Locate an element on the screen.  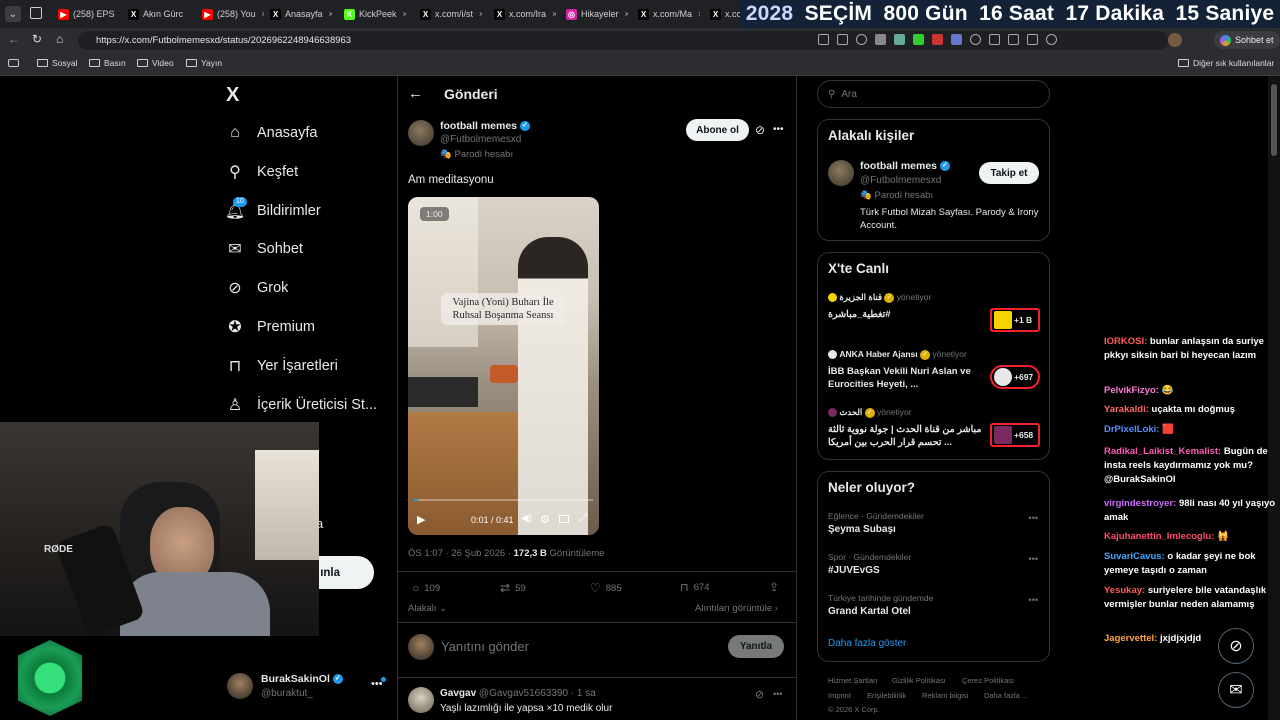
reading-list-icon is located at coordinates (13, 63).